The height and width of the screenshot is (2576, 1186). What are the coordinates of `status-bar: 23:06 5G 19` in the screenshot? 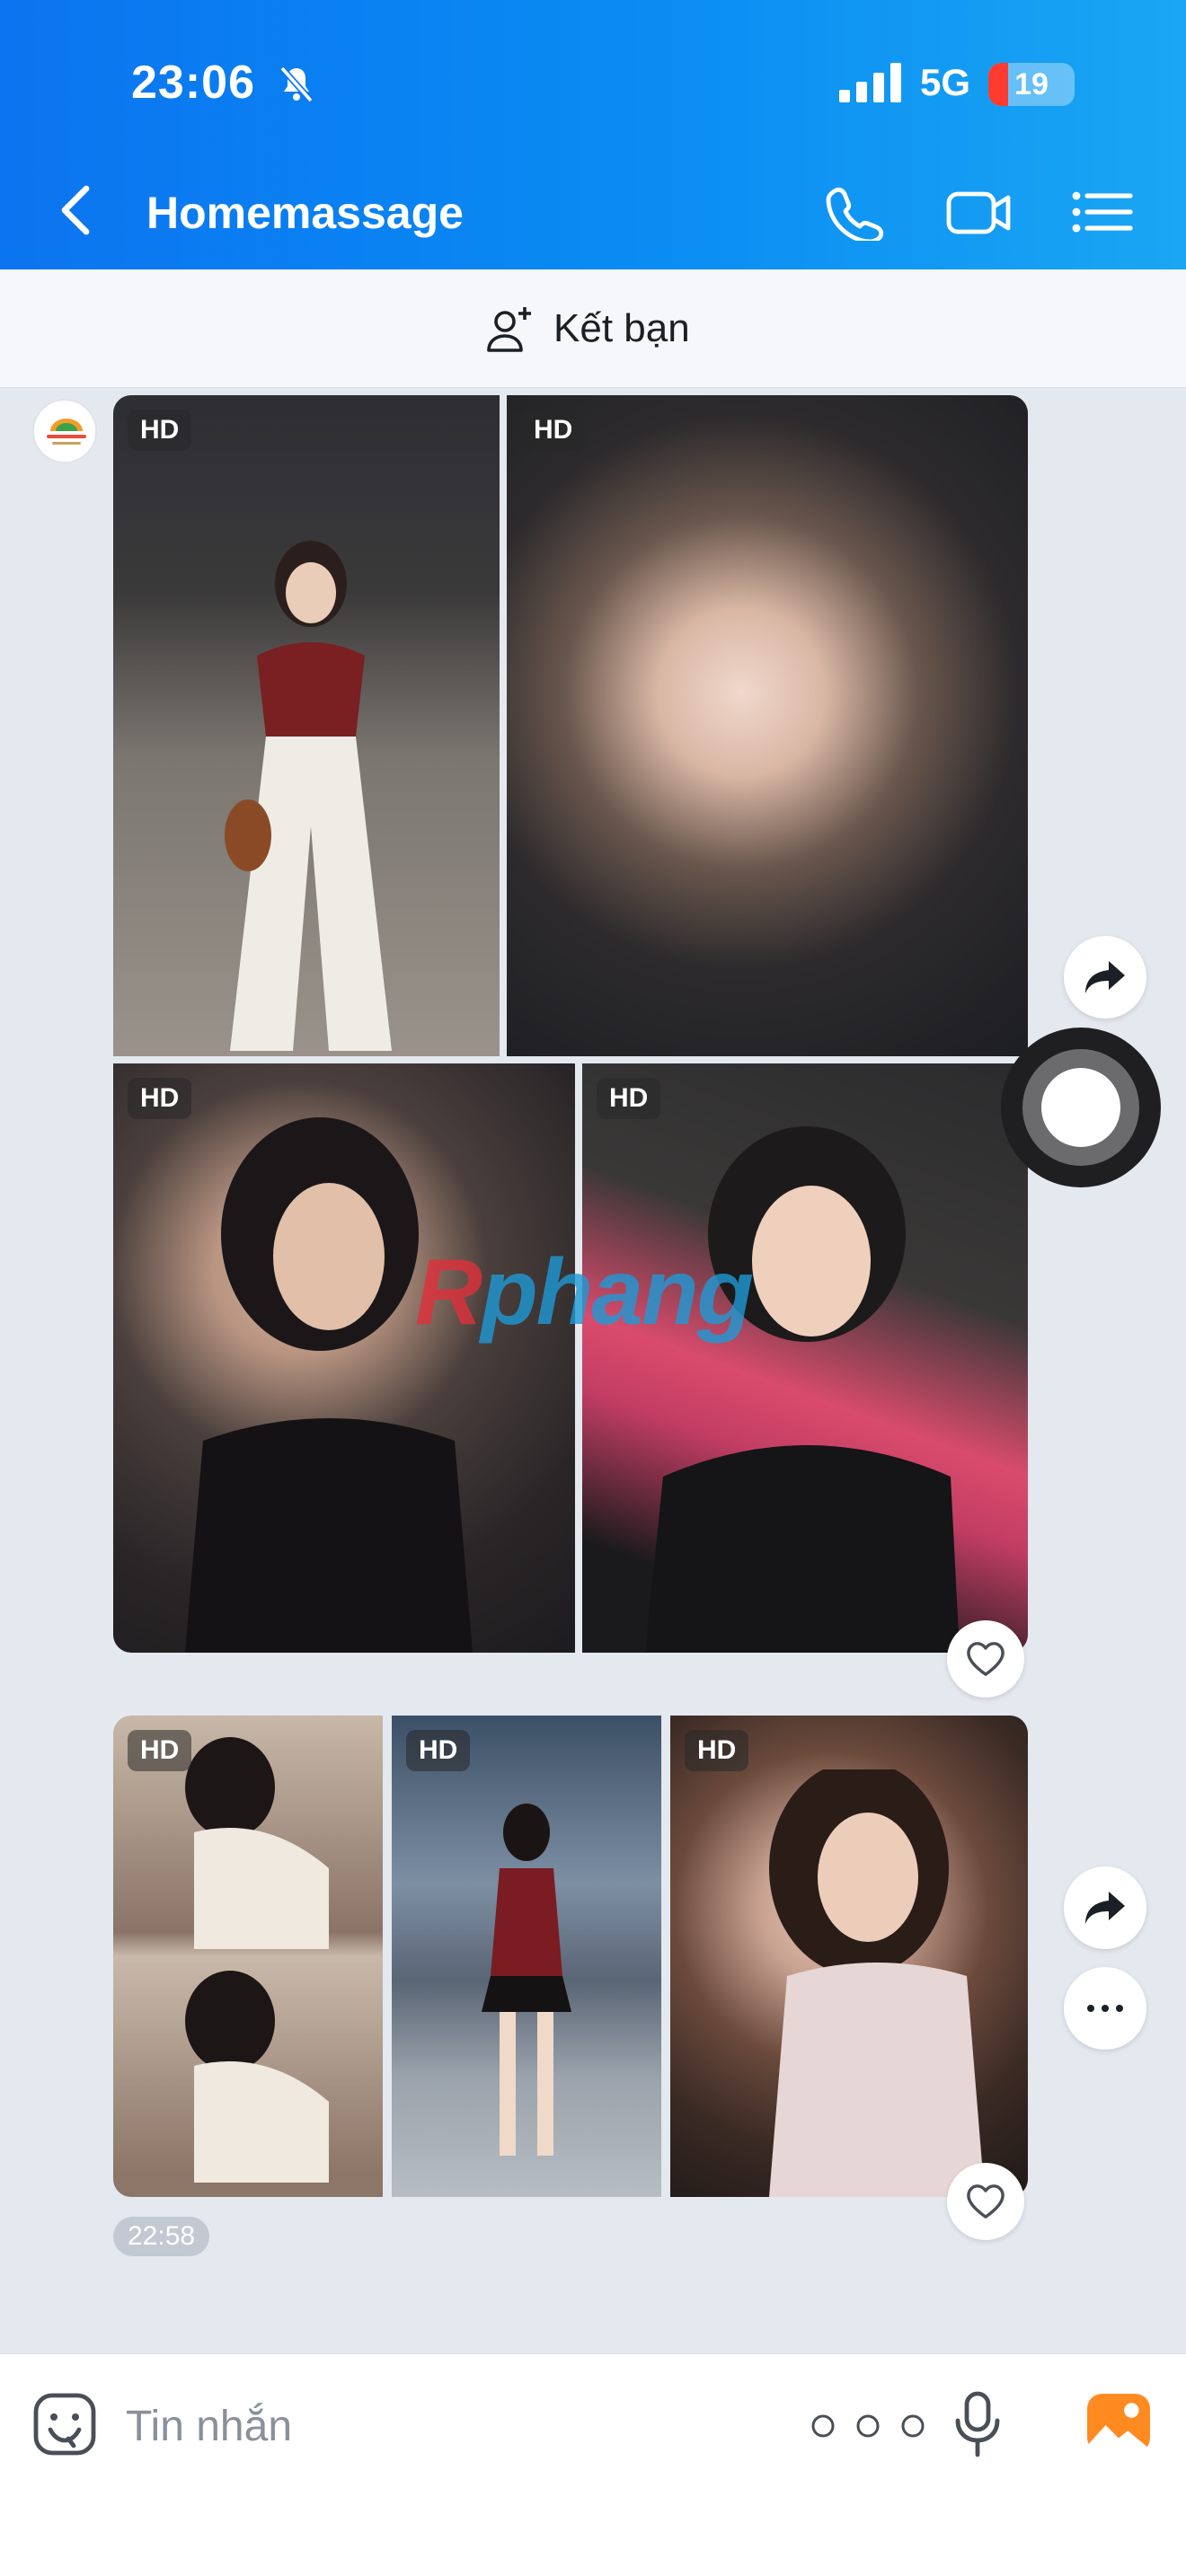 It's located at (593, 88).